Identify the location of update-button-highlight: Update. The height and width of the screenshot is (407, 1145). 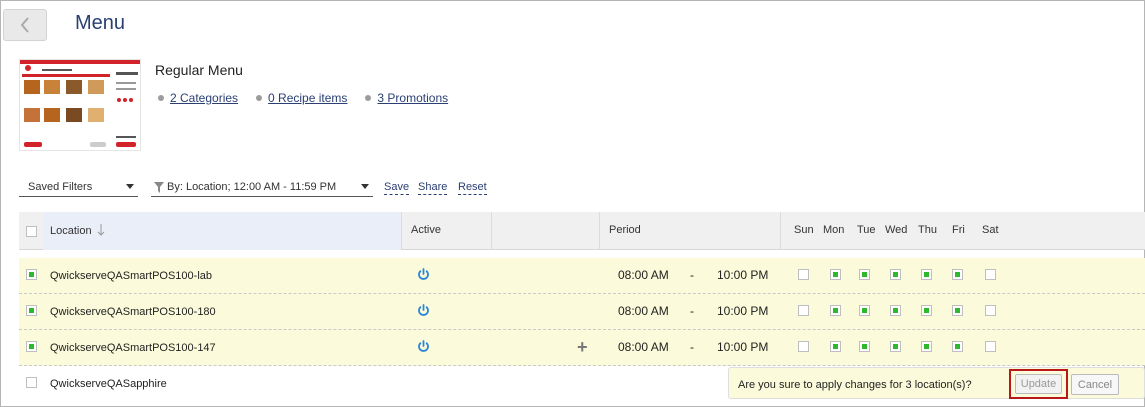
(1038, 384).